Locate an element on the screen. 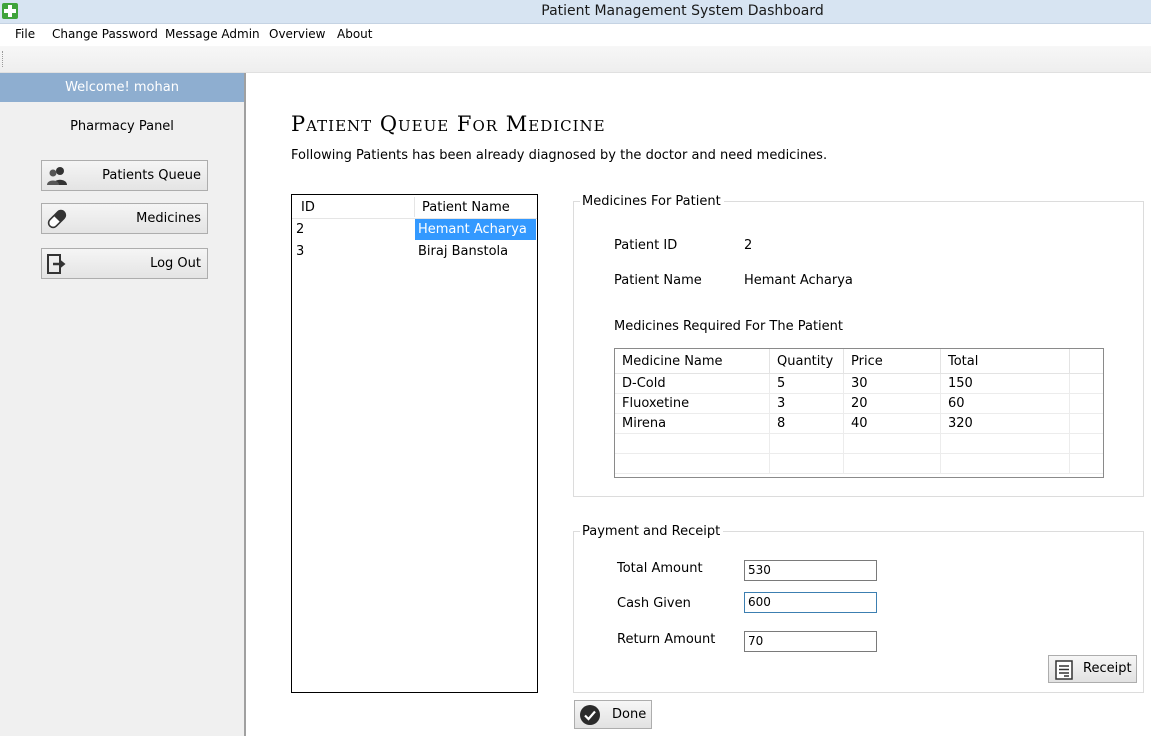 The image size is (1151, 736). medicines-group-title: Medicines For Patient is located at coordinates (652, 201).